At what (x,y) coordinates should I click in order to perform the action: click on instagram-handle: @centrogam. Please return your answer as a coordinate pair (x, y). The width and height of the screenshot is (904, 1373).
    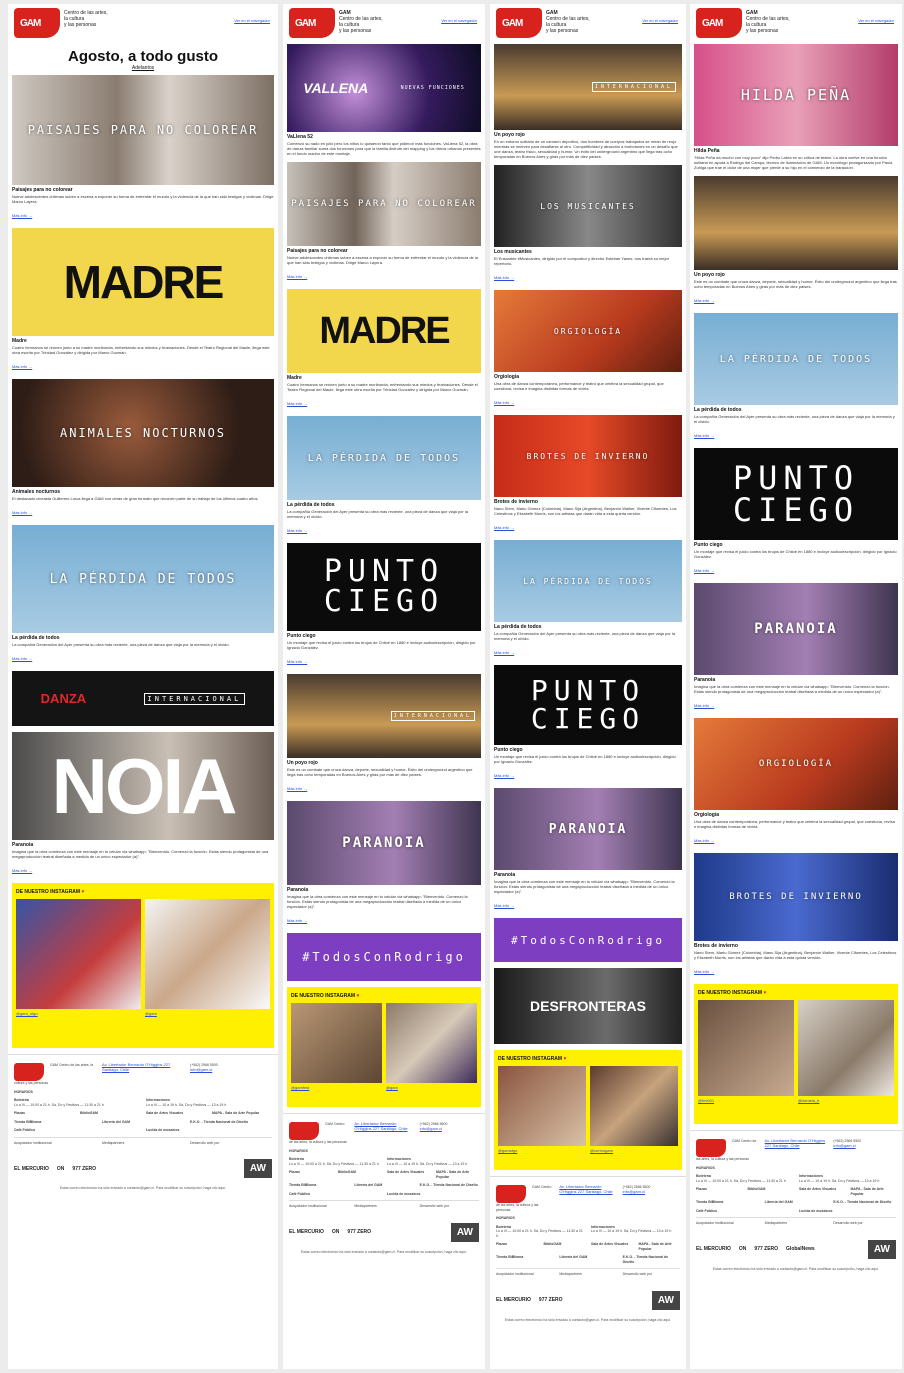
    Looking at the image, I should click on (634, 1149).